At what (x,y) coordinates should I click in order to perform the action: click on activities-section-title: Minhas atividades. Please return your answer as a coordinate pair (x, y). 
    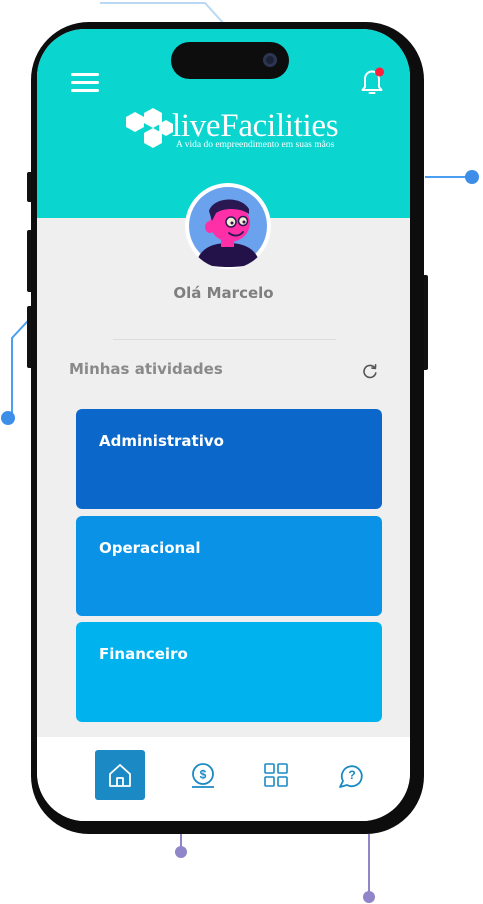
    Looking at the image, I should click on (146, 369).